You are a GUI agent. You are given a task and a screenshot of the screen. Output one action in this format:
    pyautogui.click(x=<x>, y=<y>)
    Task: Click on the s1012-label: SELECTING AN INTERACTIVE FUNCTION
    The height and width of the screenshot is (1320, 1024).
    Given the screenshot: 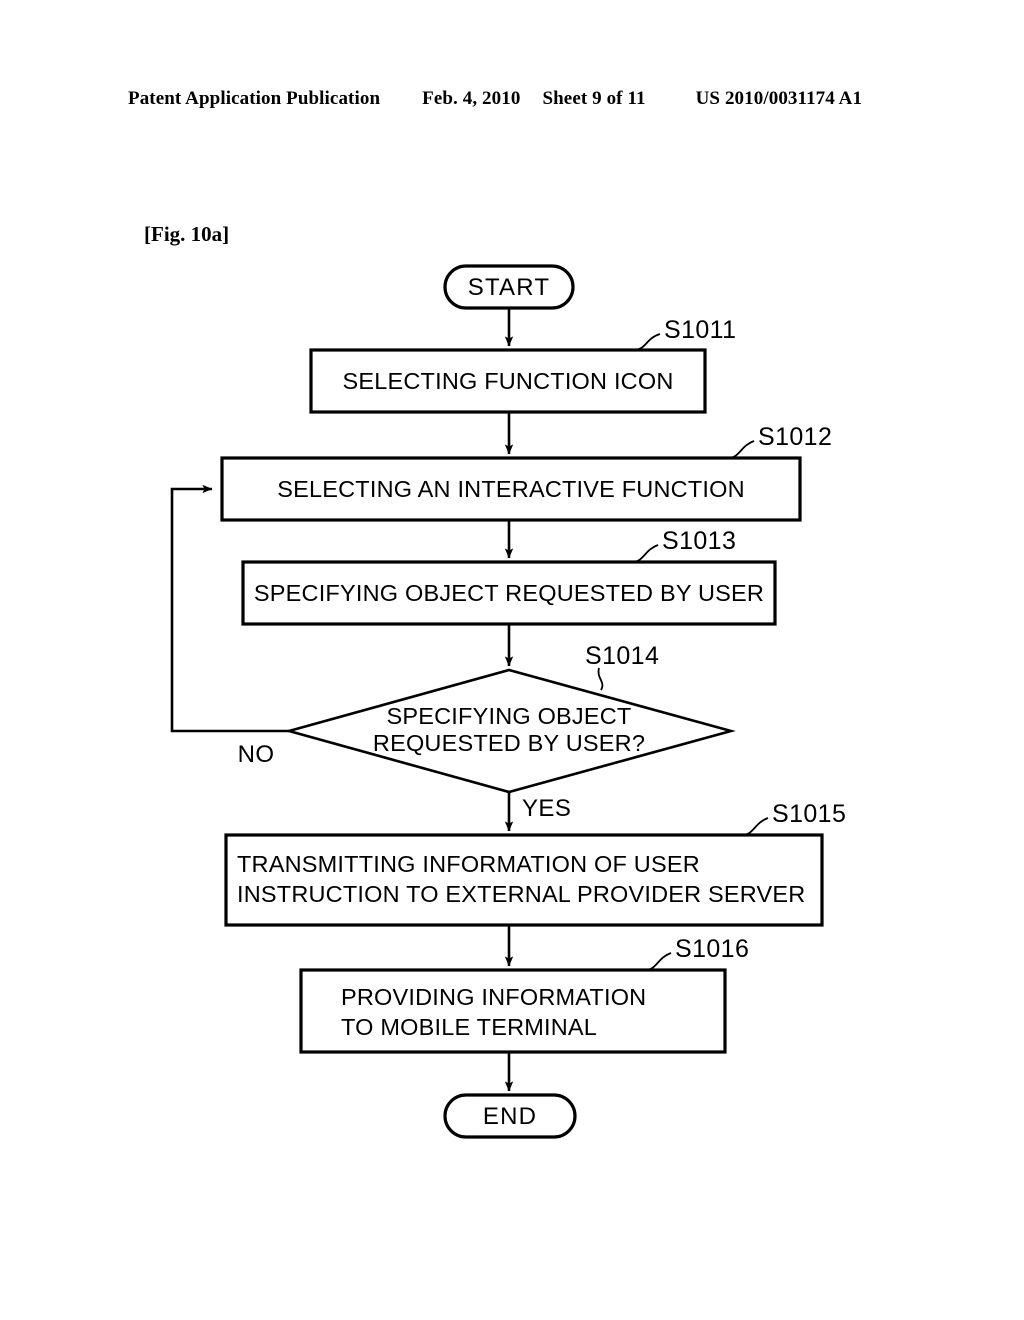 What is the action you would take?
    pyautogui.click(x=511, y=489)
    